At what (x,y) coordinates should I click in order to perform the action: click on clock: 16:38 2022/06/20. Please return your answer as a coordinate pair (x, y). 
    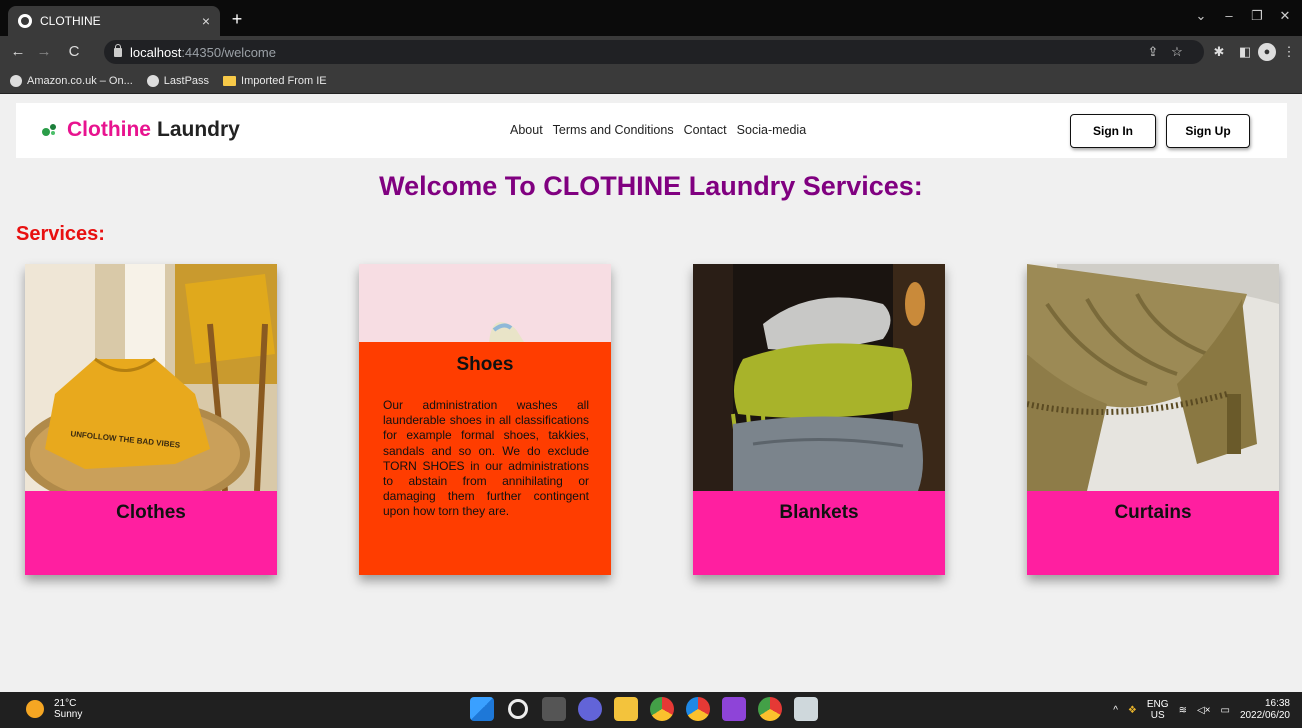
    Looking at the image, I should click on (1265, 710).